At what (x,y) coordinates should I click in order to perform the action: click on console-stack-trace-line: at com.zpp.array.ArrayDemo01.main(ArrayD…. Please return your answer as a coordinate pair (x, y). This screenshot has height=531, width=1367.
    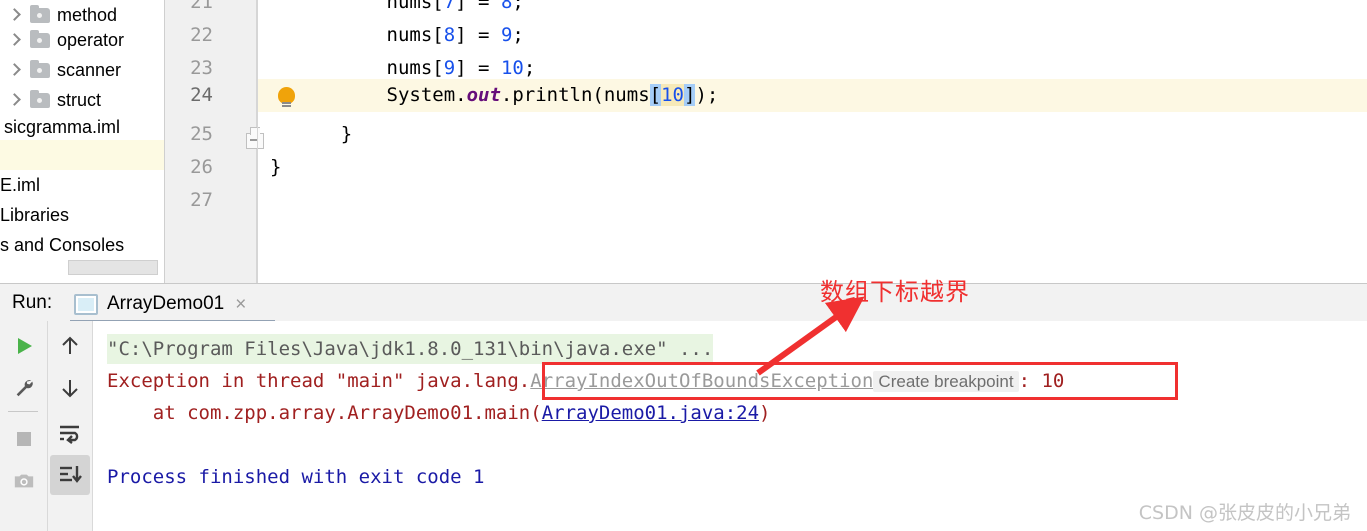
    Looking at the image, I should click on (439, 413).